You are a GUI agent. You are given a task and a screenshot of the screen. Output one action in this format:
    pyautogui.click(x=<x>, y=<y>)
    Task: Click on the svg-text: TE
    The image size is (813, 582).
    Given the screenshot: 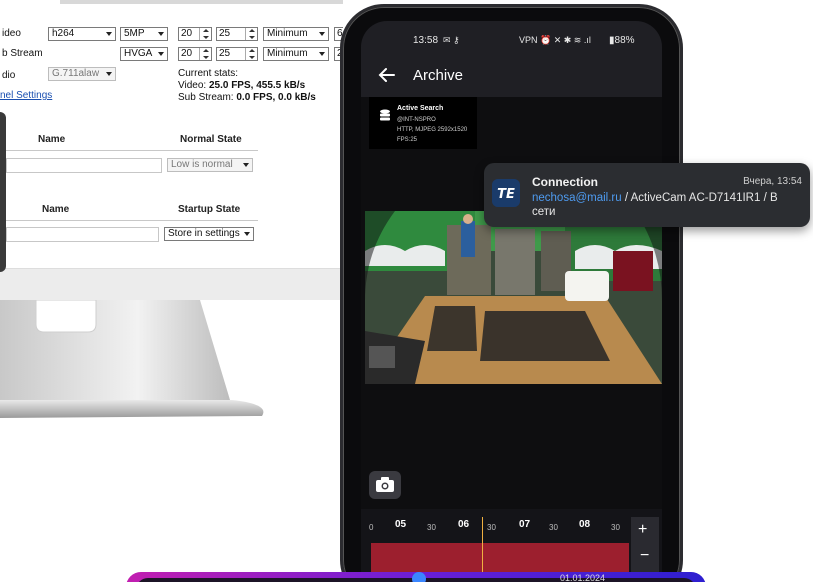 What is the action you would take?
    pyautogui.click(x=506, y=194)
    